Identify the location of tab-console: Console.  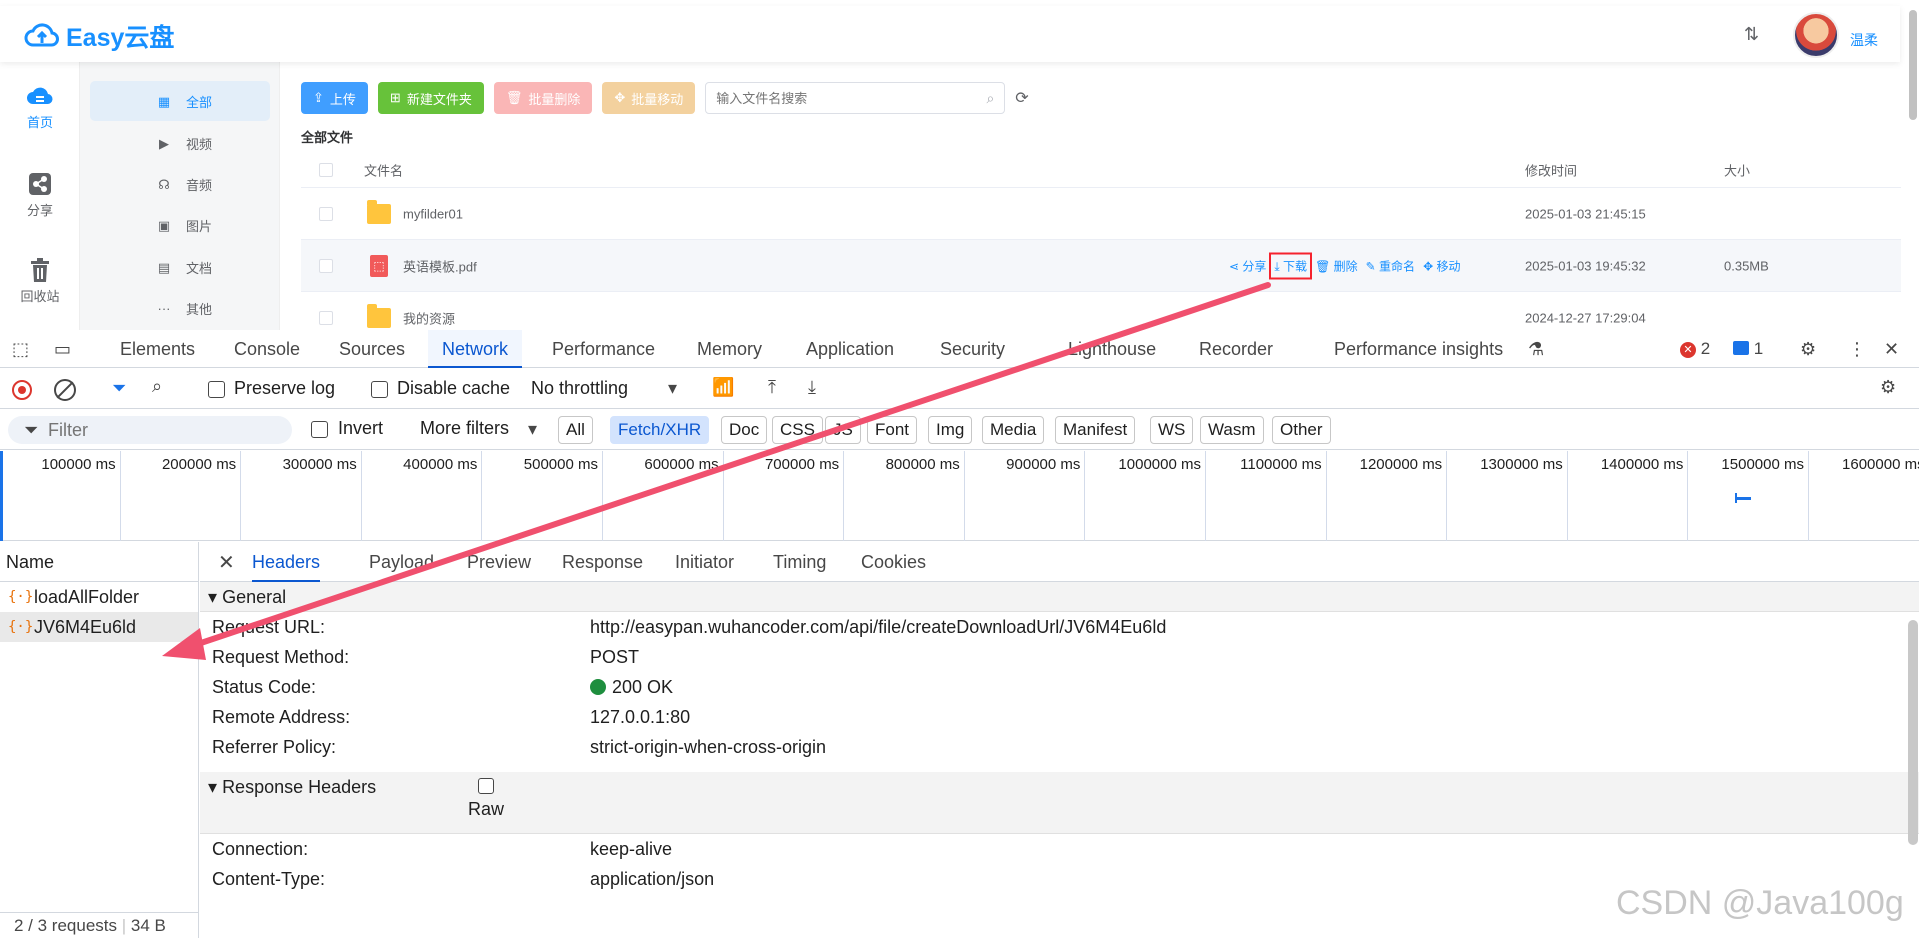
(267, 349).